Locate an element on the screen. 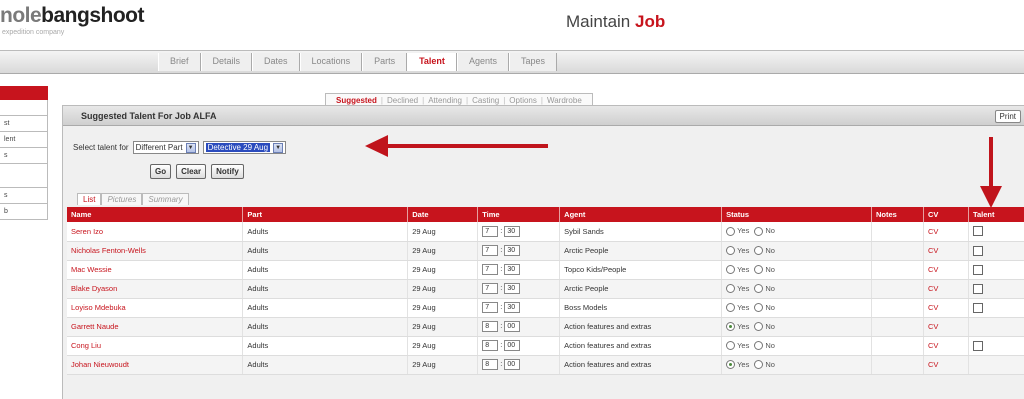 The height and width of the screenshot is (399, 1024). talent-name-link: Nicholas Fenton-Wells is located at coordinates (155, 251).